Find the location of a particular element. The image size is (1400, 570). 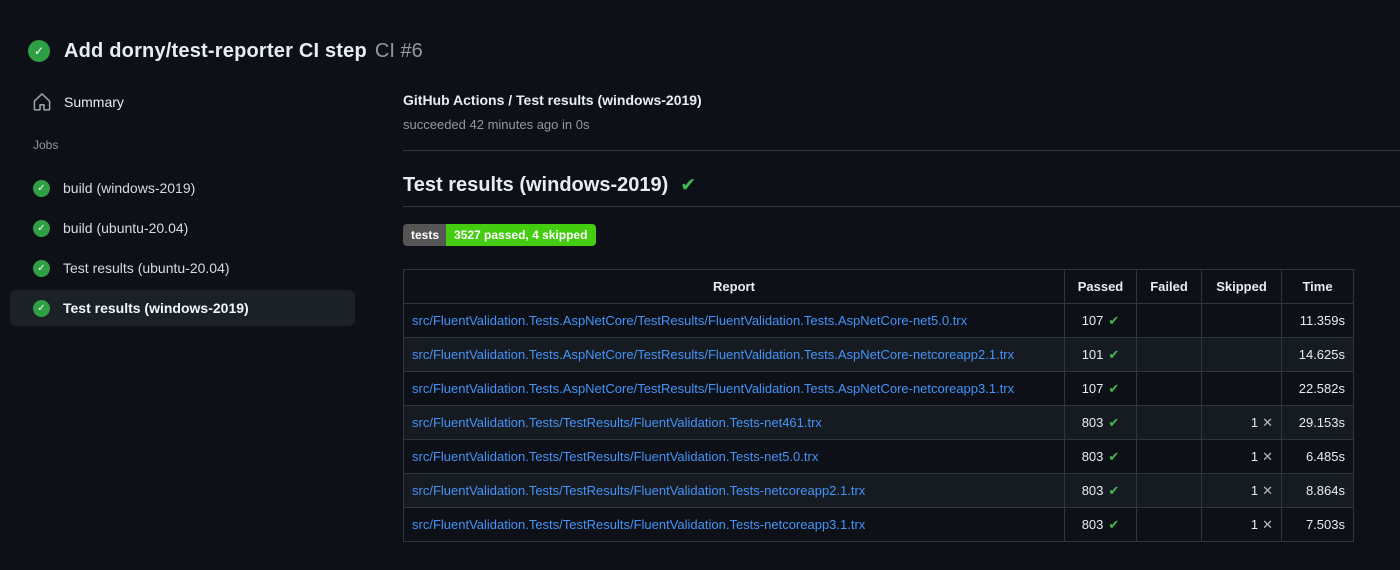

passed-cell: 101 ✔ is located at coordinates (1100, 354).